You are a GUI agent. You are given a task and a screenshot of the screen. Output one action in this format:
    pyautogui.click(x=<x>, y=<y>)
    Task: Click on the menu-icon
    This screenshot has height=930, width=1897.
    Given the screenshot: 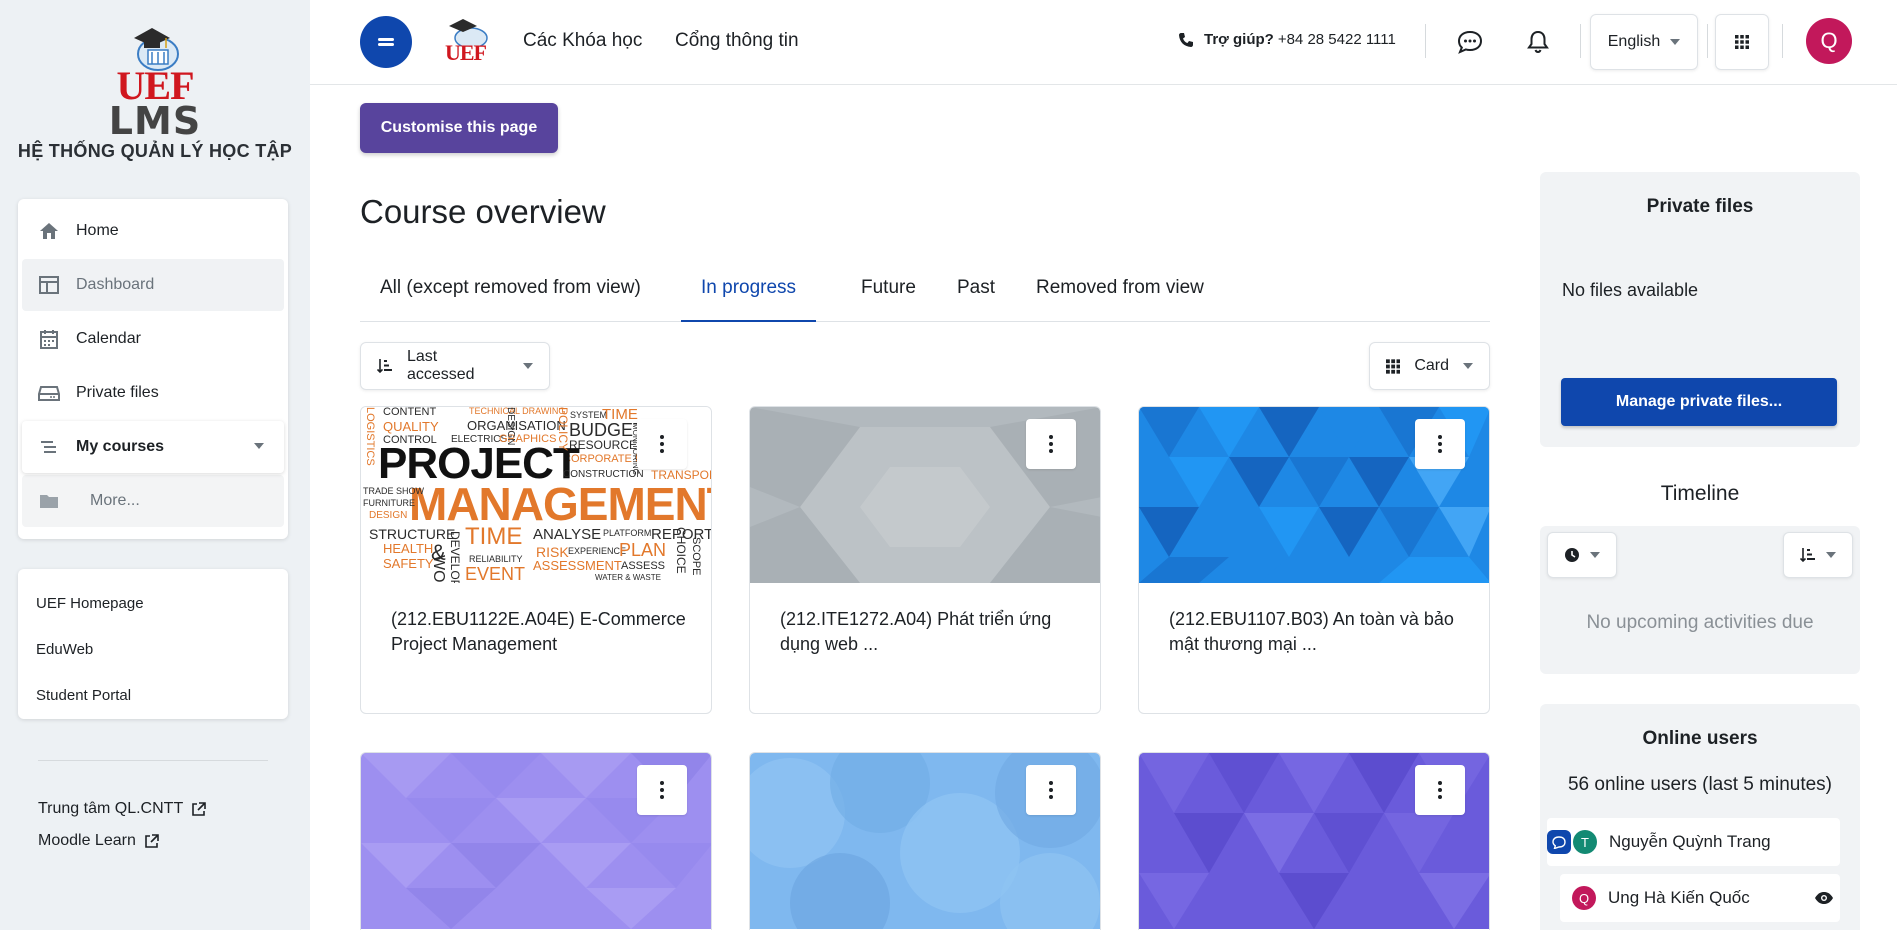 What is the action you would take?
    pyautogui.click(x=386, y=42)
    